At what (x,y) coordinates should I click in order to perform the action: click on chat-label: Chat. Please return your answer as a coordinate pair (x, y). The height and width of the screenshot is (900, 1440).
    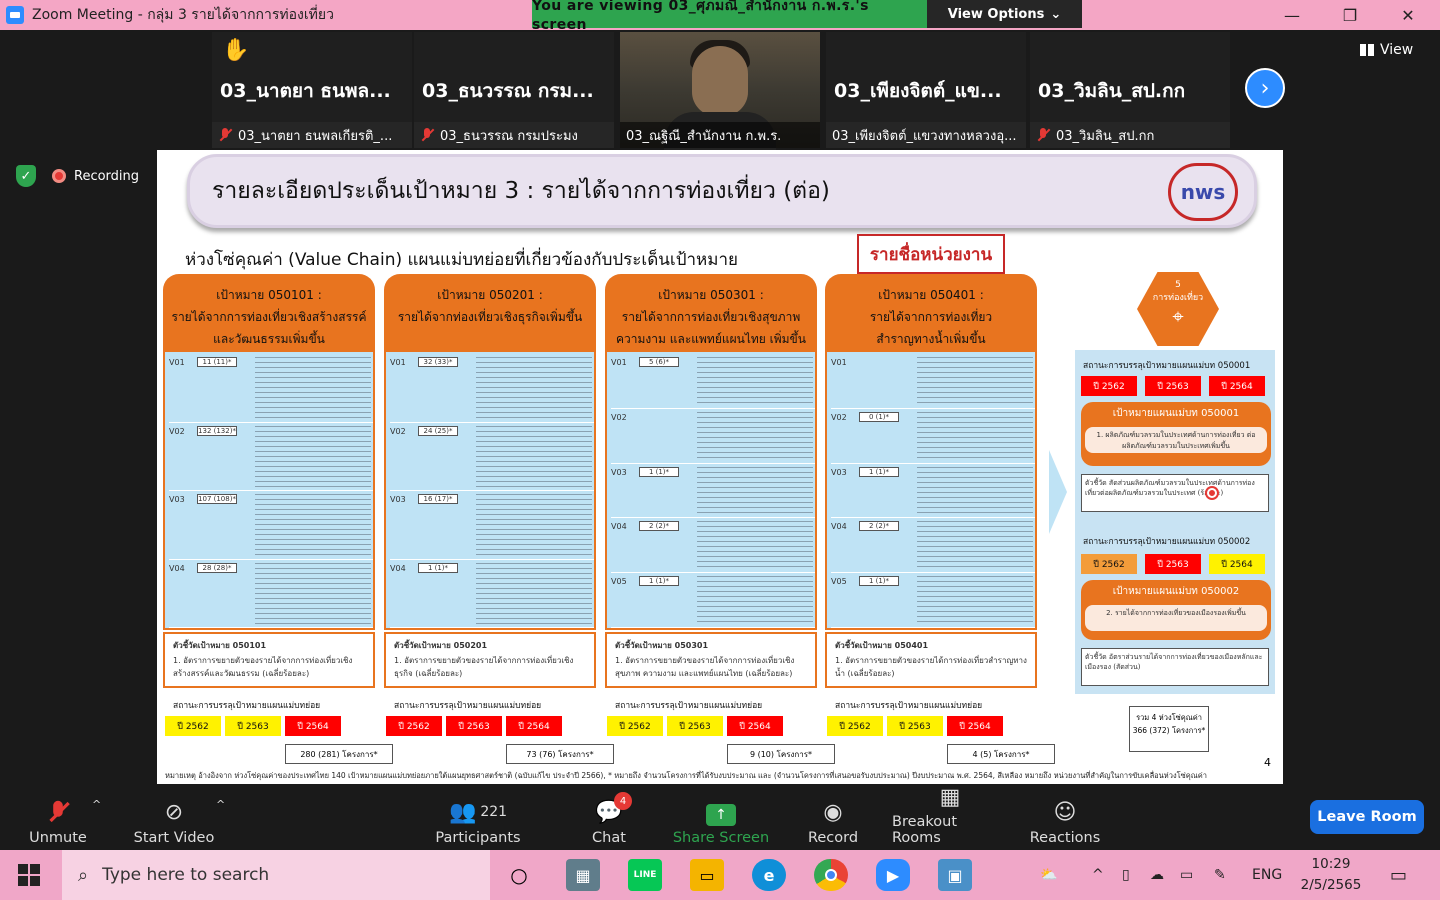
    Looking at the image, I should click on (609, 838).